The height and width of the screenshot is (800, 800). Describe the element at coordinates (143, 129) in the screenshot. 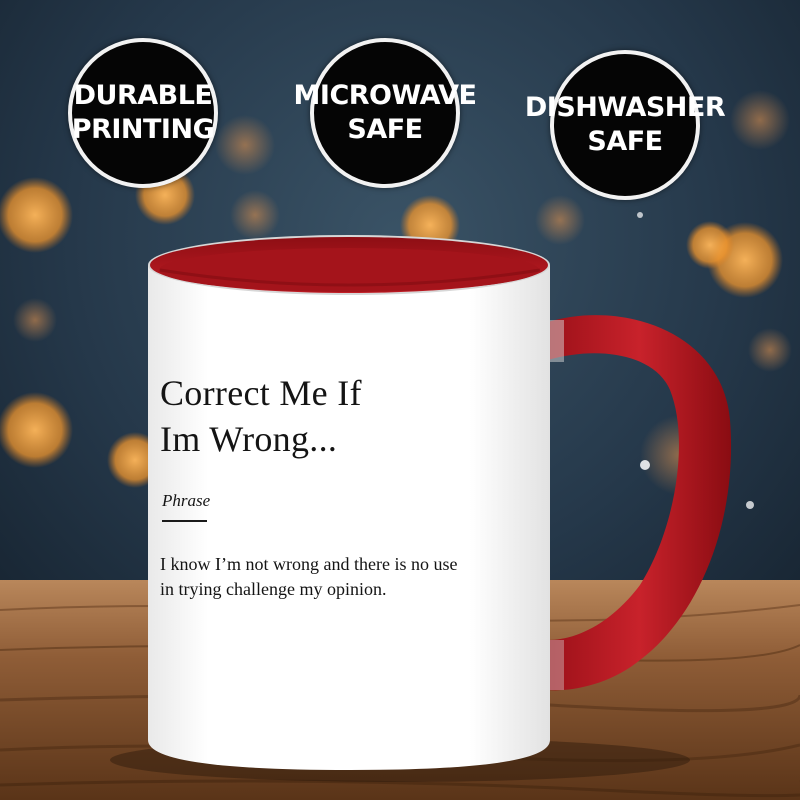

I see `badge-line-2: PRINTING` at that location.